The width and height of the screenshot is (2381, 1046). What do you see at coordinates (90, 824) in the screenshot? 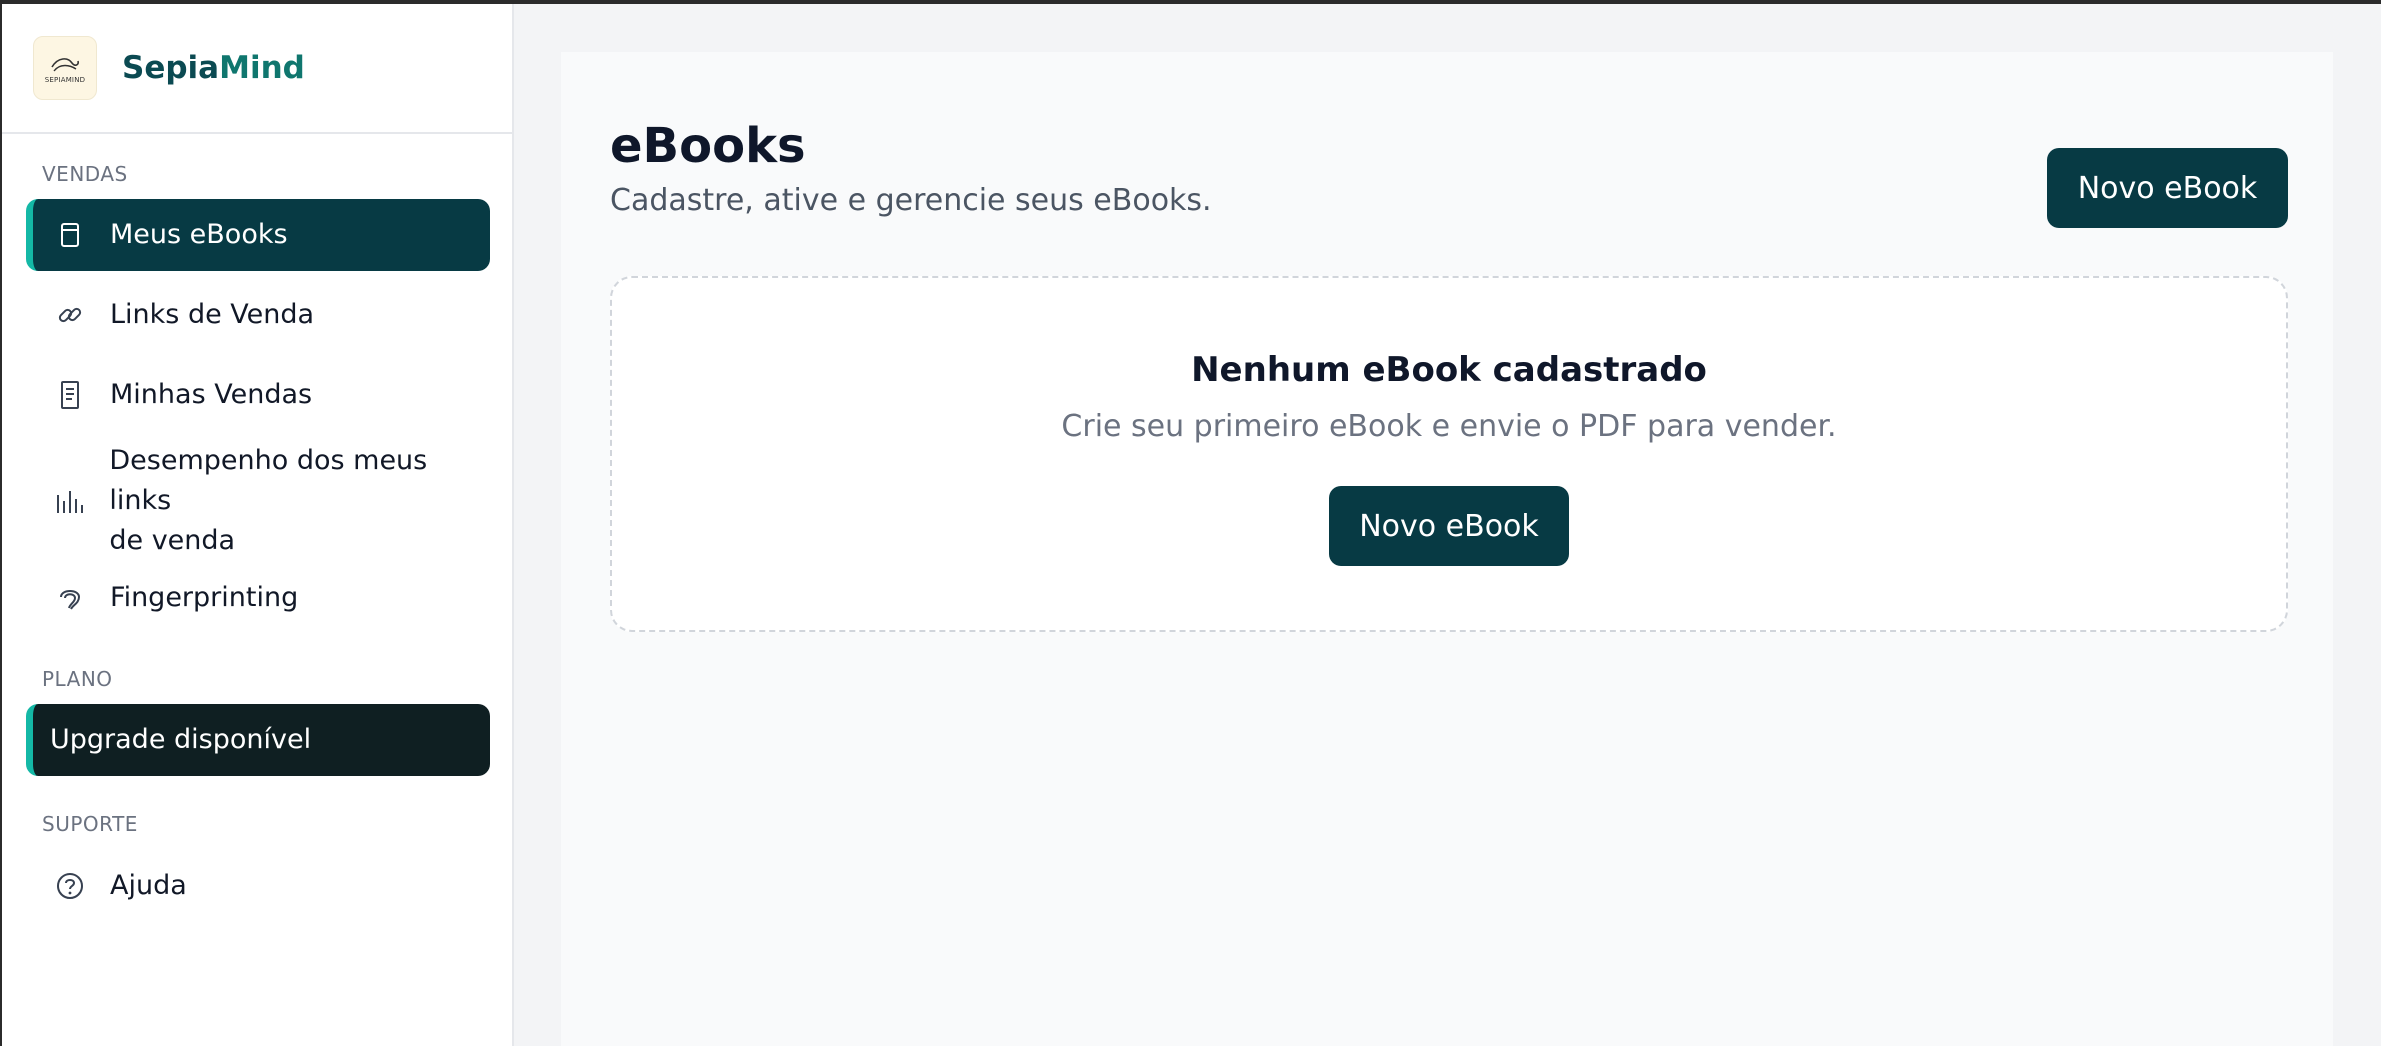
I see `section-label-suporte: SUPORTE` at bounding box center [90, 824].